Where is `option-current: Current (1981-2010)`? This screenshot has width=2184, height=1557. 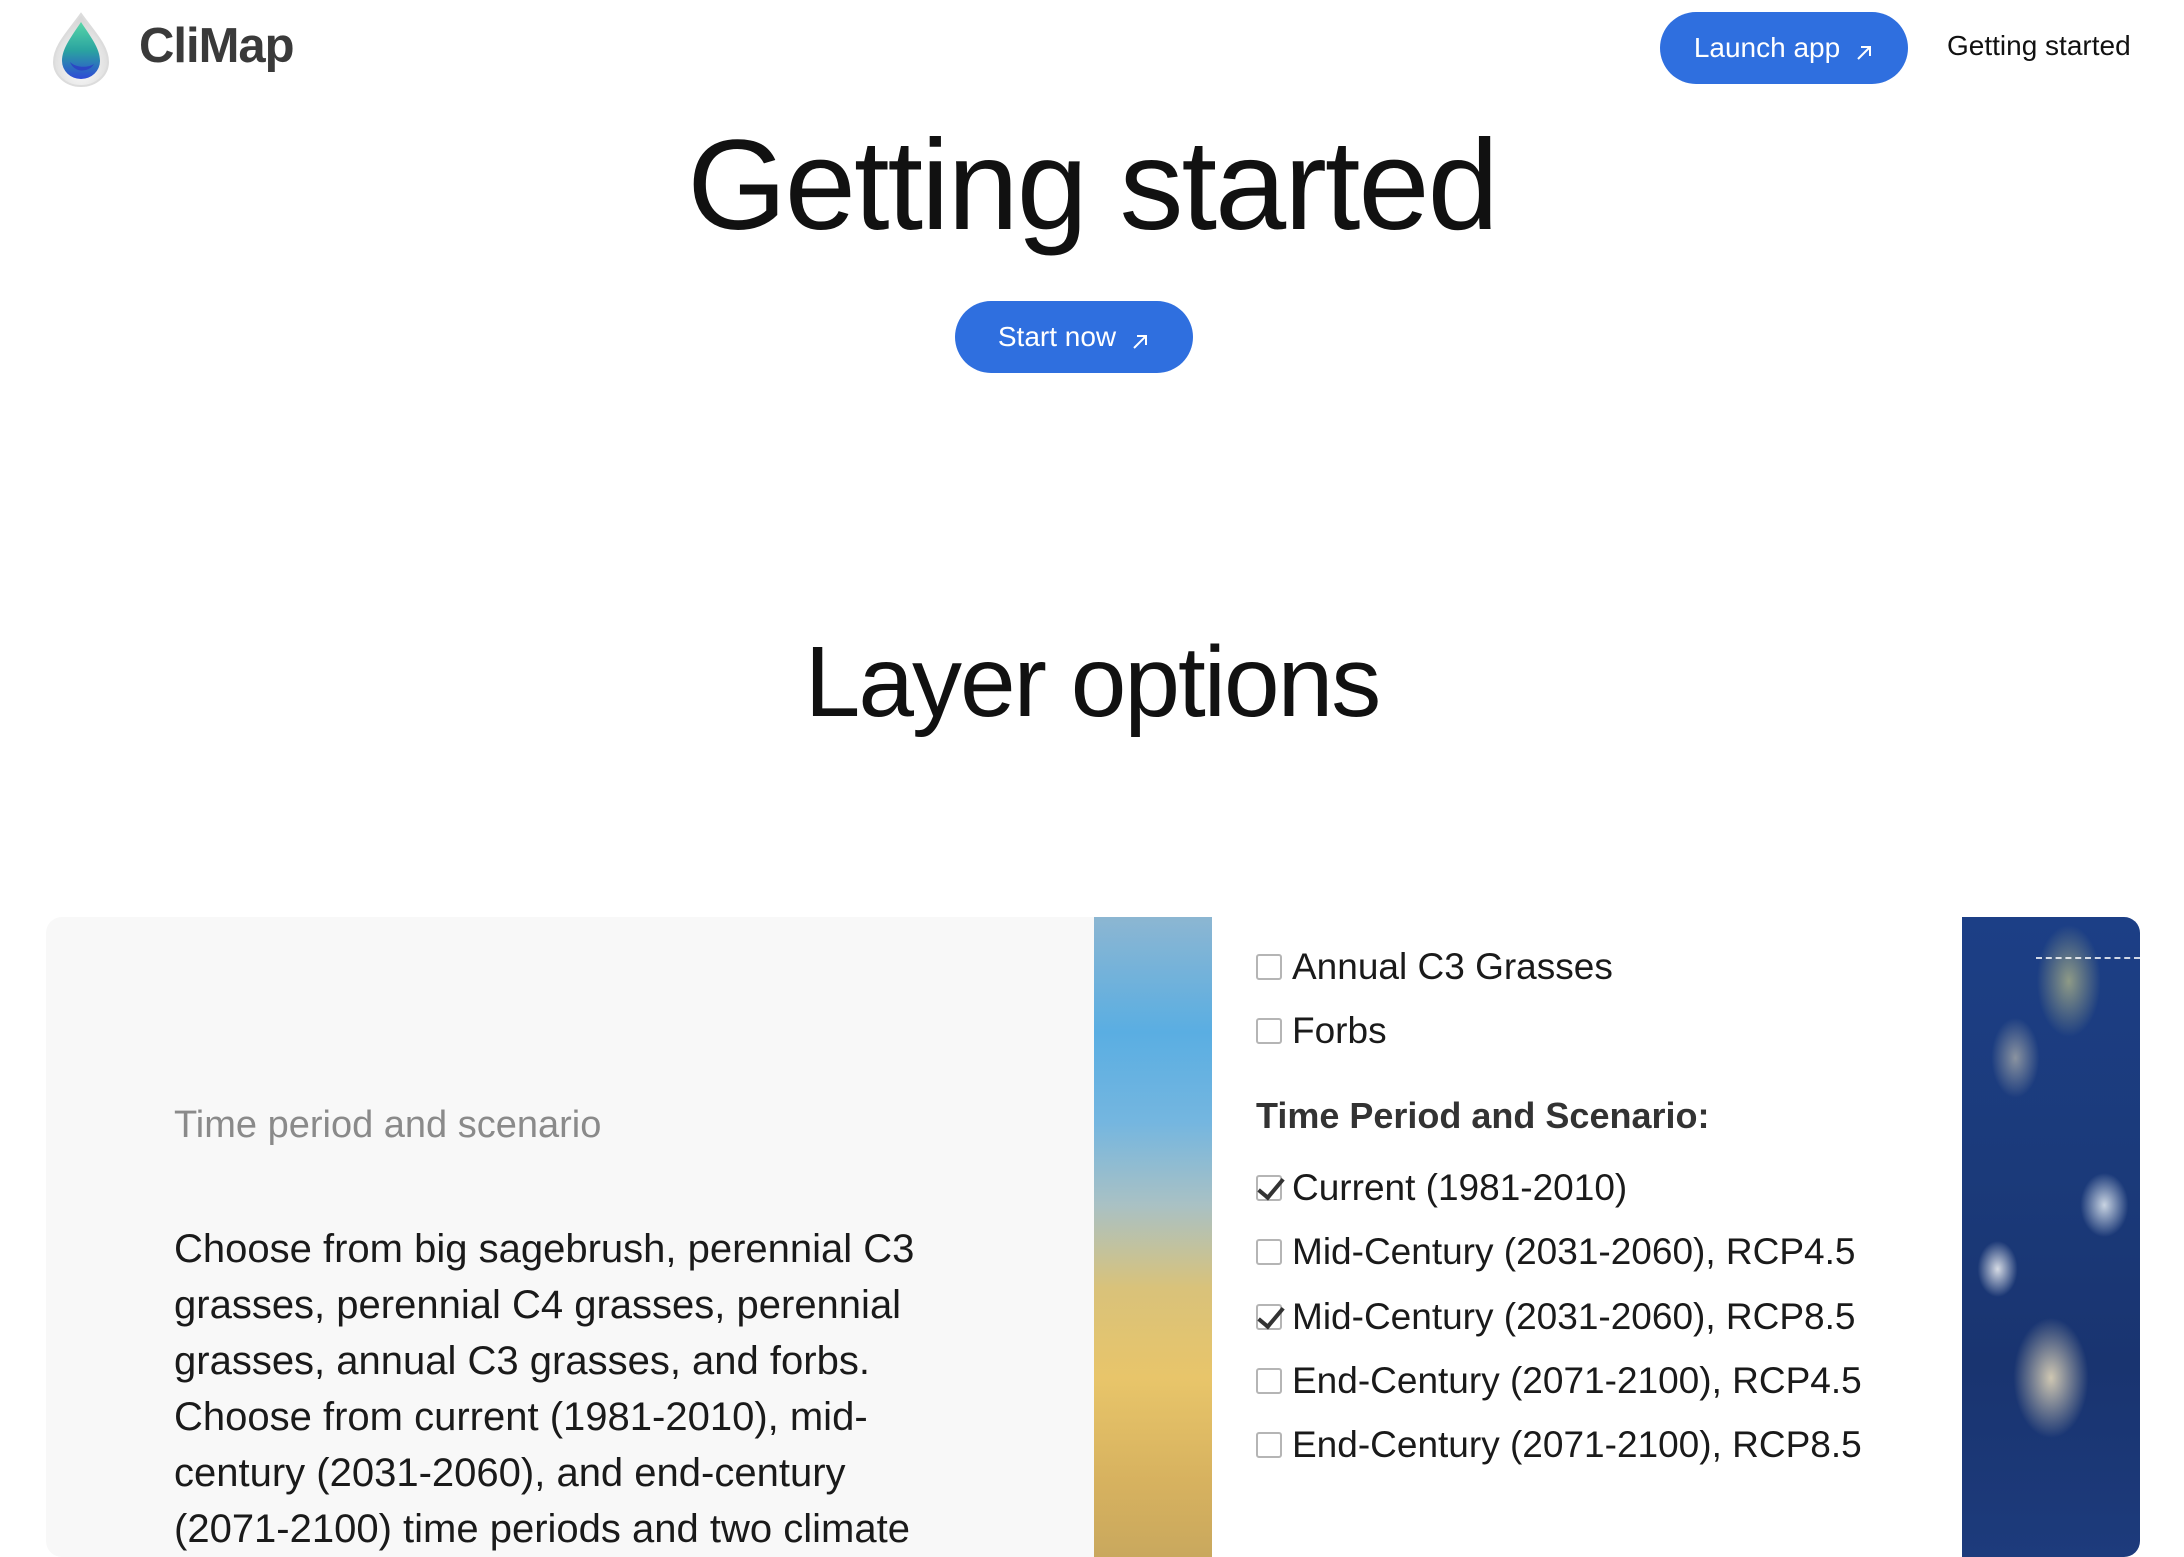 option-current: Current (1981-2010) is located at coordinates (1441, 1188).